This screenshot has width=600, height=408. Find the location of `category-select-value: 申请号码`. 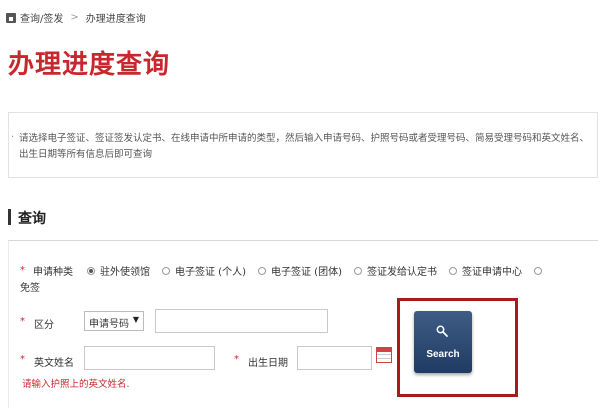

category-select-value: 申请号码 is located at coordinates (109, 324).